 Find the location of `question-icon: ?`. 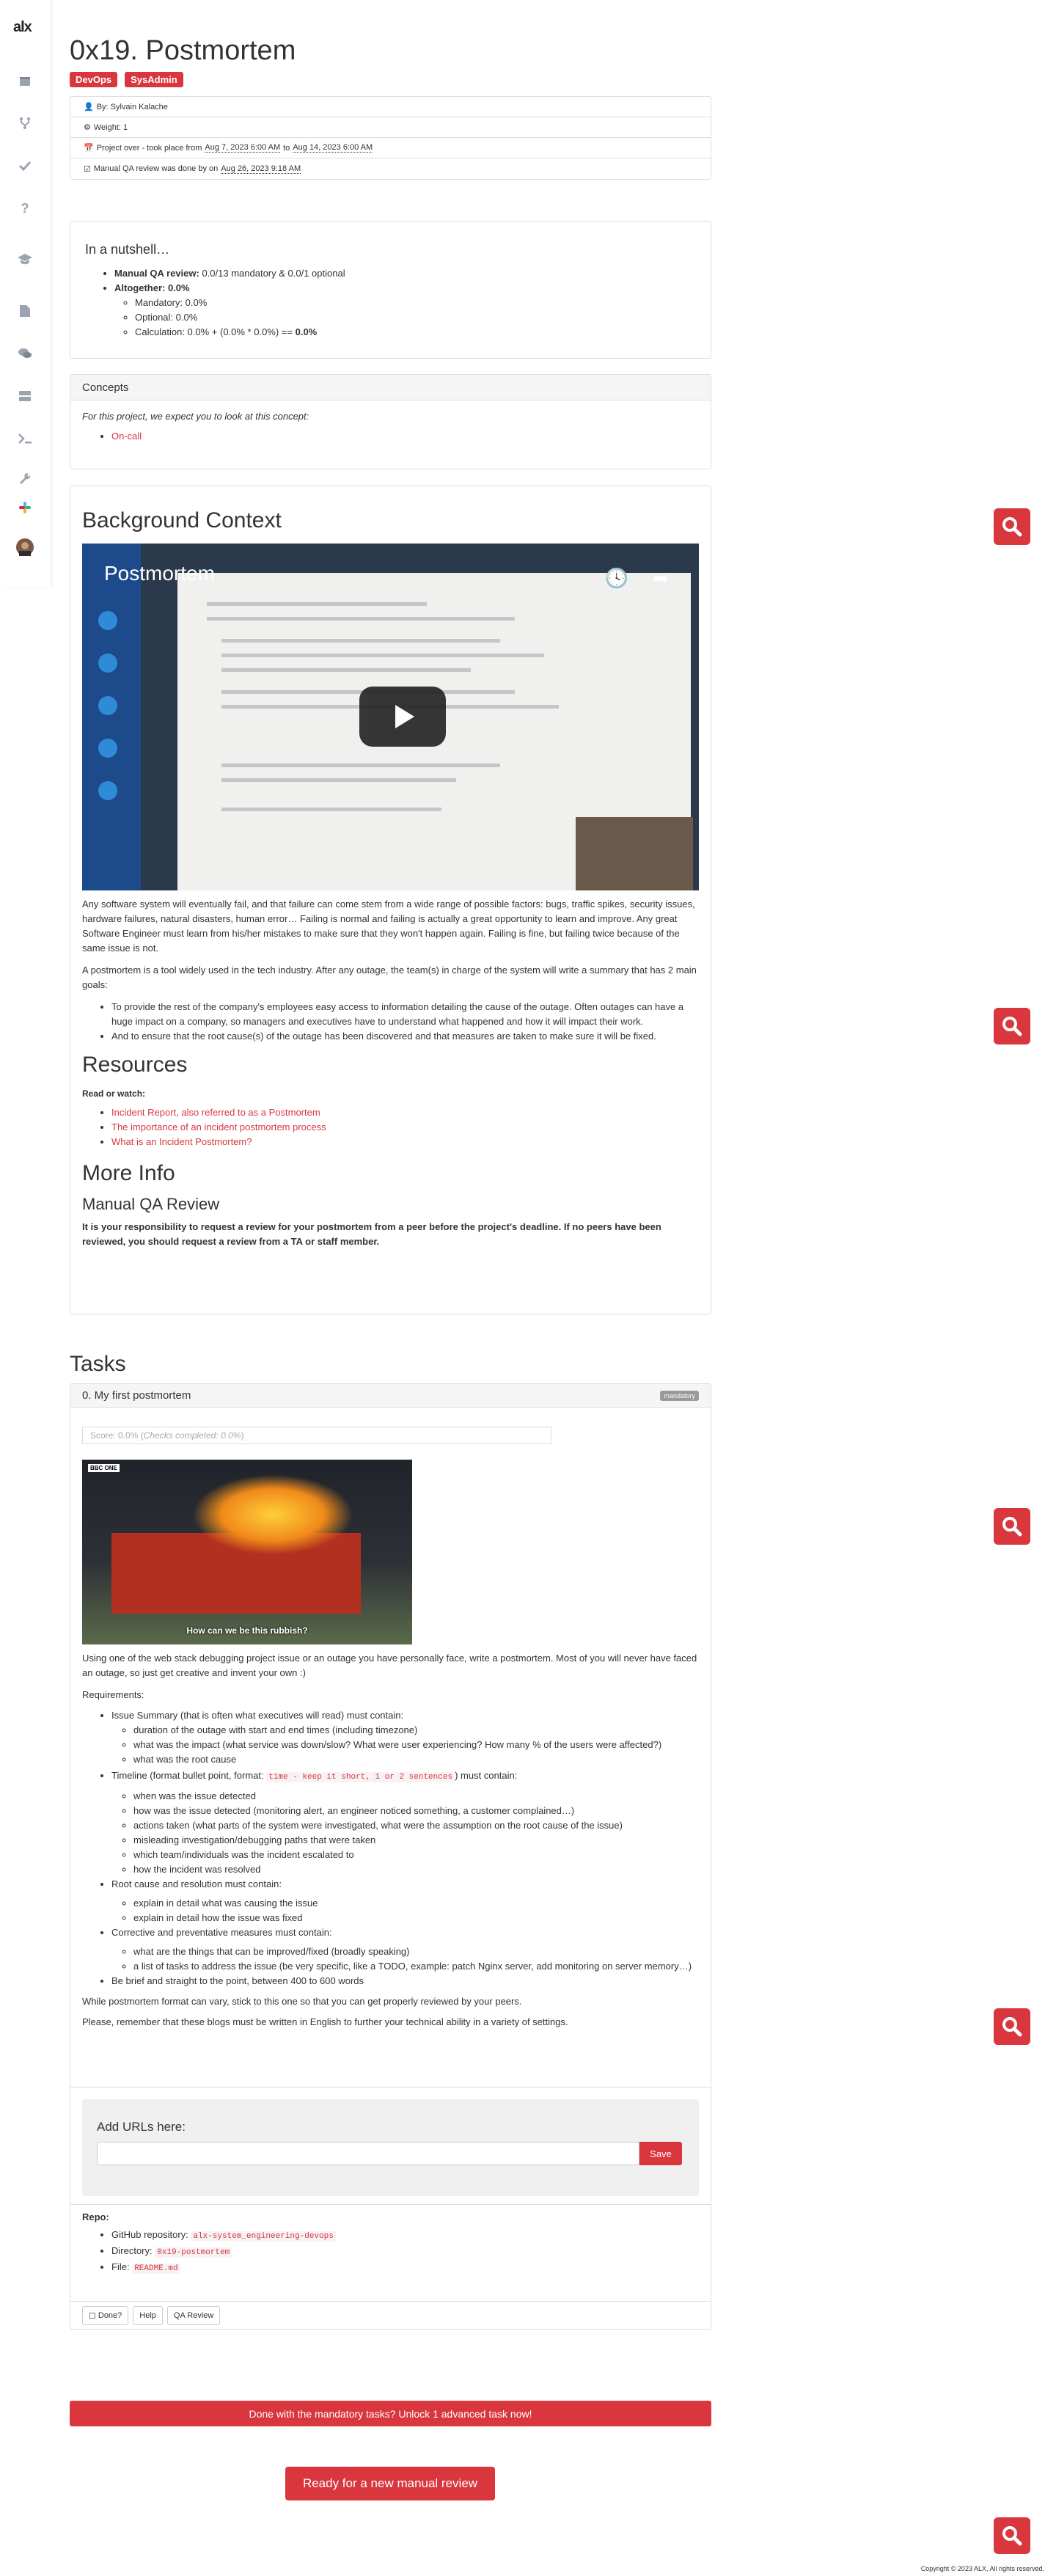

question-icon: ? is located at coordinates (25, 208).